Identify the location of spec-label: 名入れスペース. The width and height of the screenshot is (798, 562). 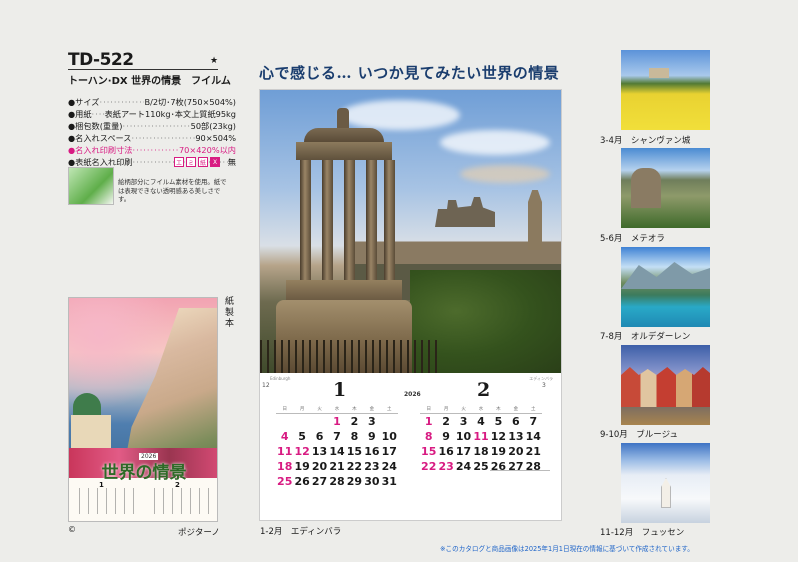
(103, 138).